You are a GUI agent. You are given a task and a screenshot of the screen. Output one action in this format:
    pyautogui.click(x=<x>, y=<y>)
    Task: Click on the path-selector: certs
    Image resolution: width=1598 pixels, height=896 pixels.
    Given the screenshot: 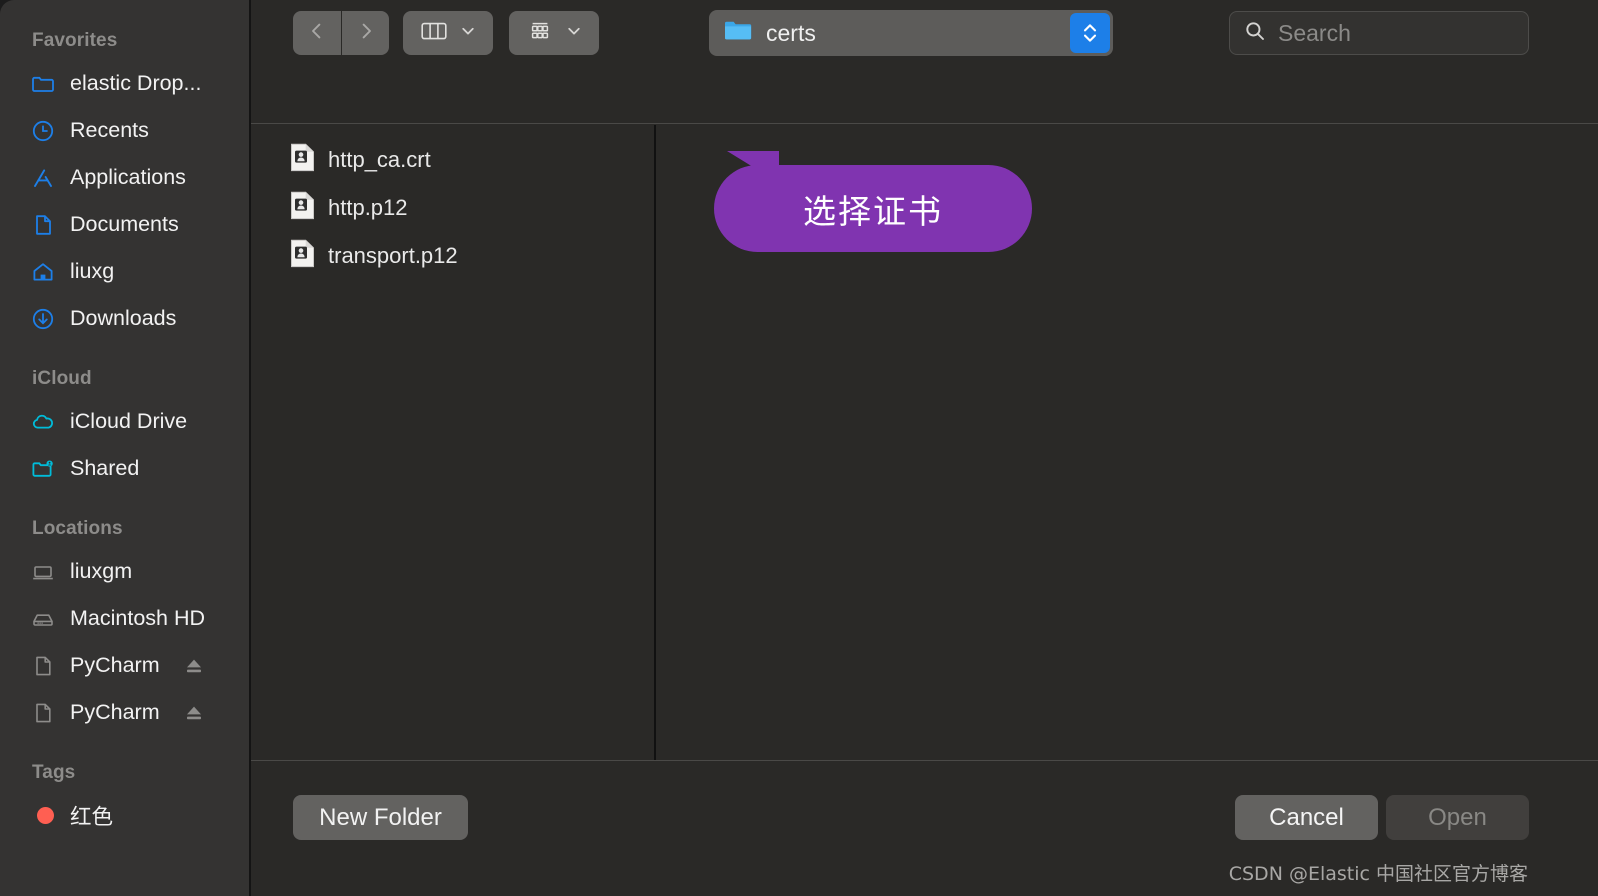 What is the action you would take?
    pyautogui.click(x=911, y=33)
    